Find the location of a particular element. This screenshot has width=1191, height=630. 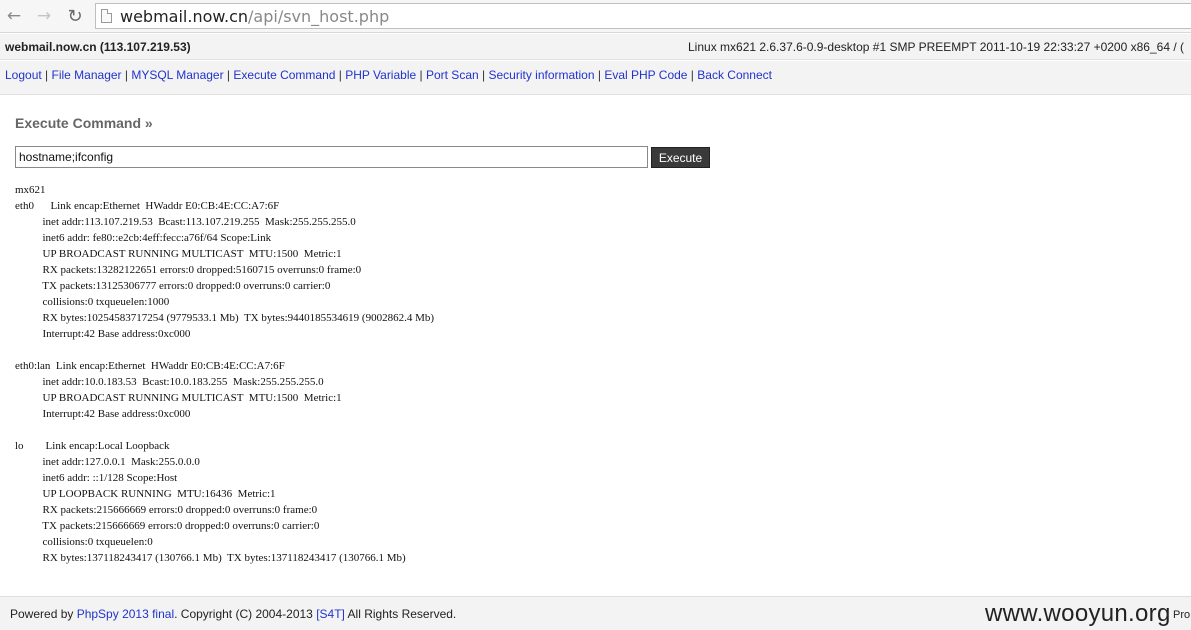

menu-back-connect: Back Connect is located at coordinates (734, 75).